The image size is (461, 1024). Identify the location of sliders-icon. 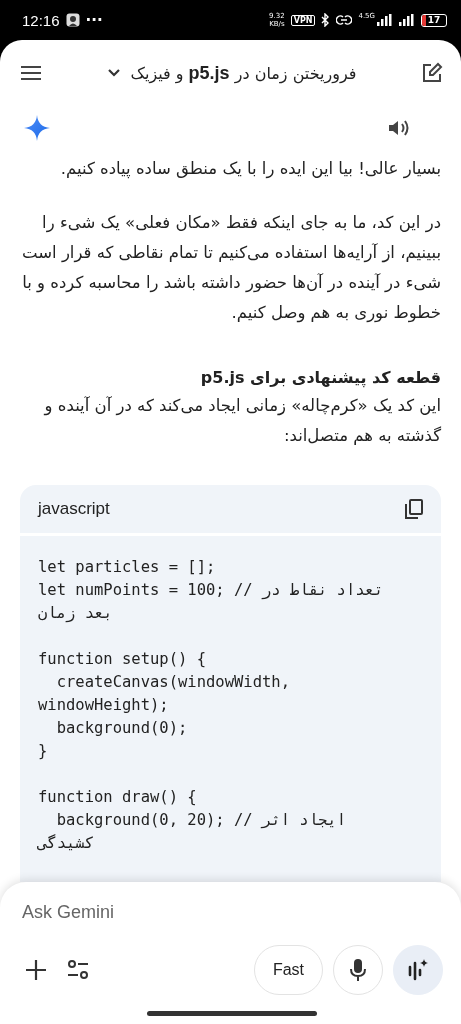
(78, 970).